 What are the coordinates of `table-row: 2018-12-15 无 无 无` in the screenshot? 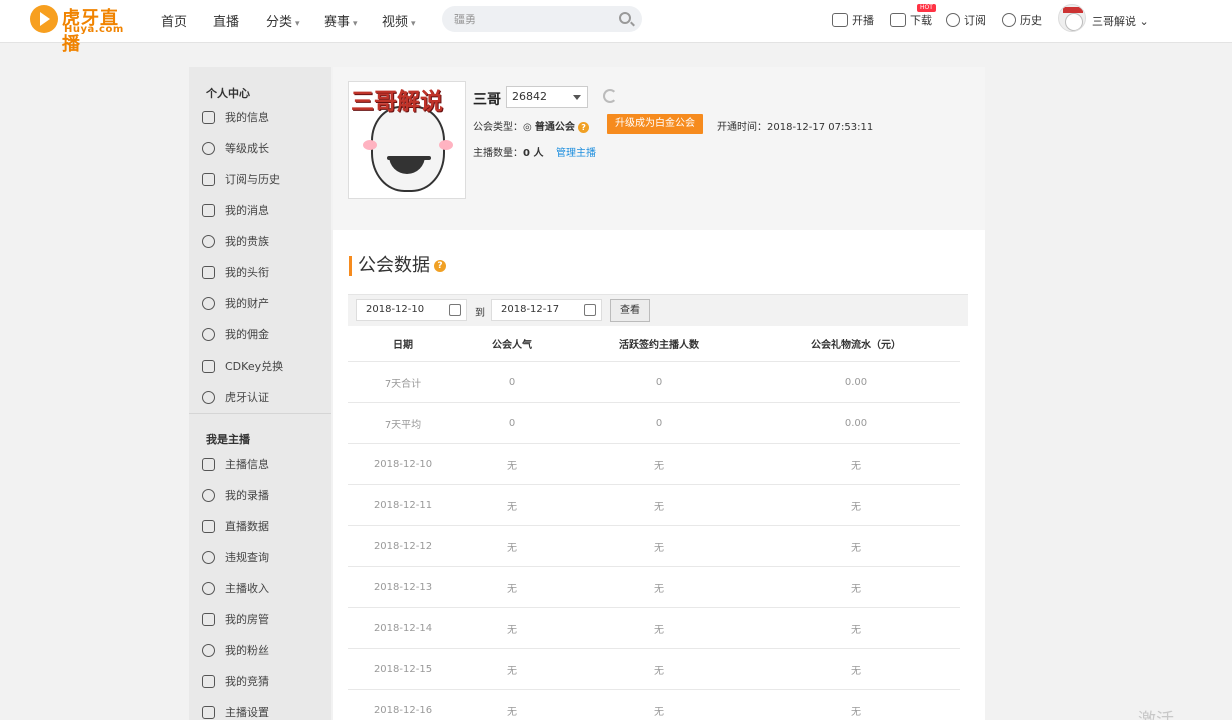 It's located at (654, 669).